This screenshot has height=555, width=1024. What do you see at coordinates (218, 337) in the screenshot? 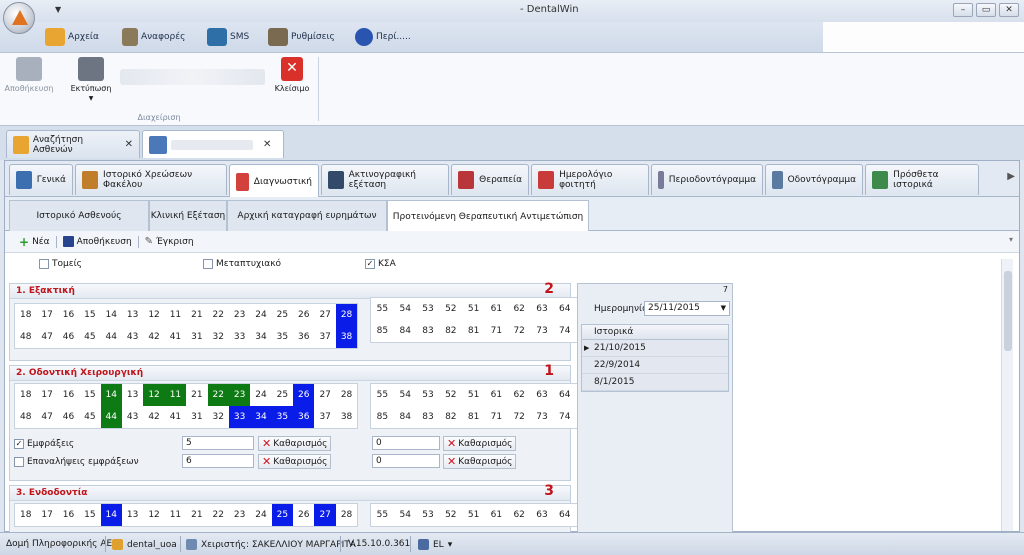
I see `tooth-cell: 32` at bounding box center [218, 337].